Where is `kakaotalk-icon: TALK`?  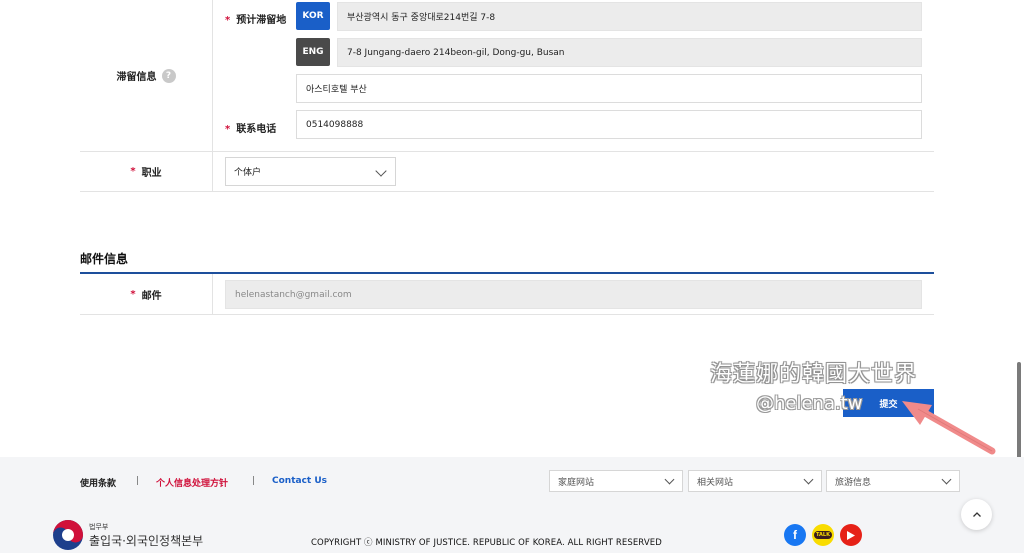
kakaotalk-icon: TALK is located at coordinates (823, 535).